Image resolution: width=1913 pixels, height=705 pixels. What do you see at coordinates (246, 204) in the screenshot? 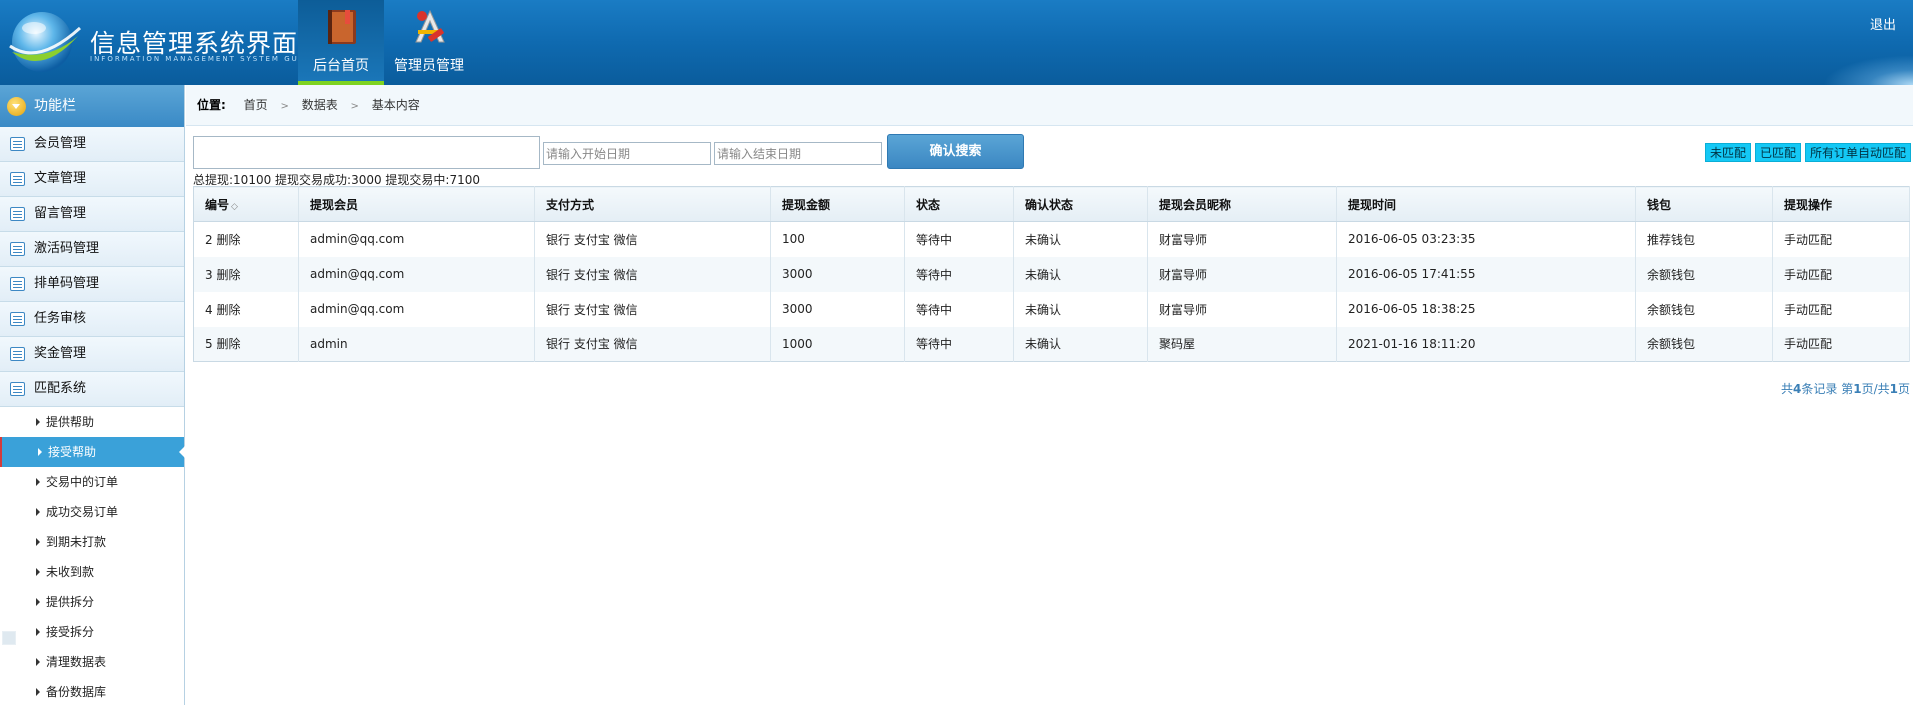
I see `column-header-id: 编号 ◇` at bounding box center [246, 204].